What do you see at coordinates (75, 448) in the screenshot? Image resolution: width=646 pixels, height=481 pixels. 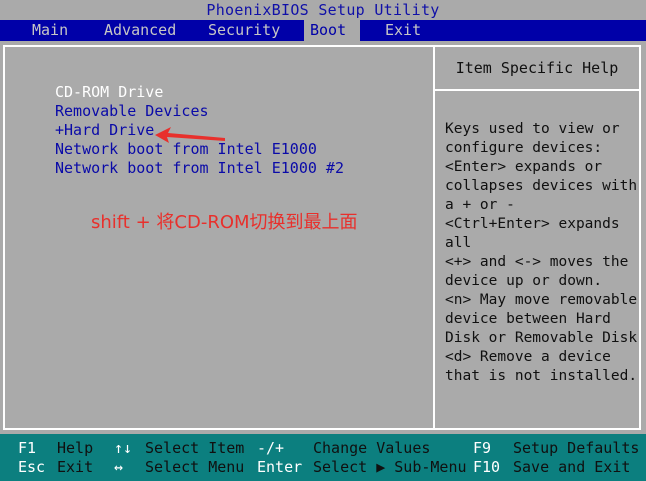 I see `key-f1-desc: Help` at bounding box center [75, 448].